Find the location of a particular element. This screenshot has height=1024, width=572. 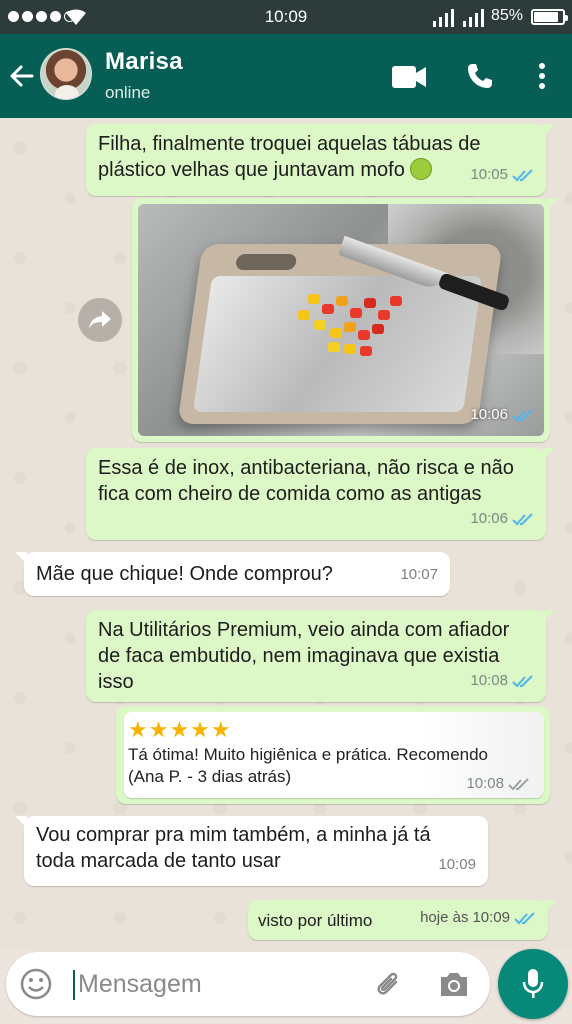

chat-header: Marisa online is located at coordinates (286, 76).